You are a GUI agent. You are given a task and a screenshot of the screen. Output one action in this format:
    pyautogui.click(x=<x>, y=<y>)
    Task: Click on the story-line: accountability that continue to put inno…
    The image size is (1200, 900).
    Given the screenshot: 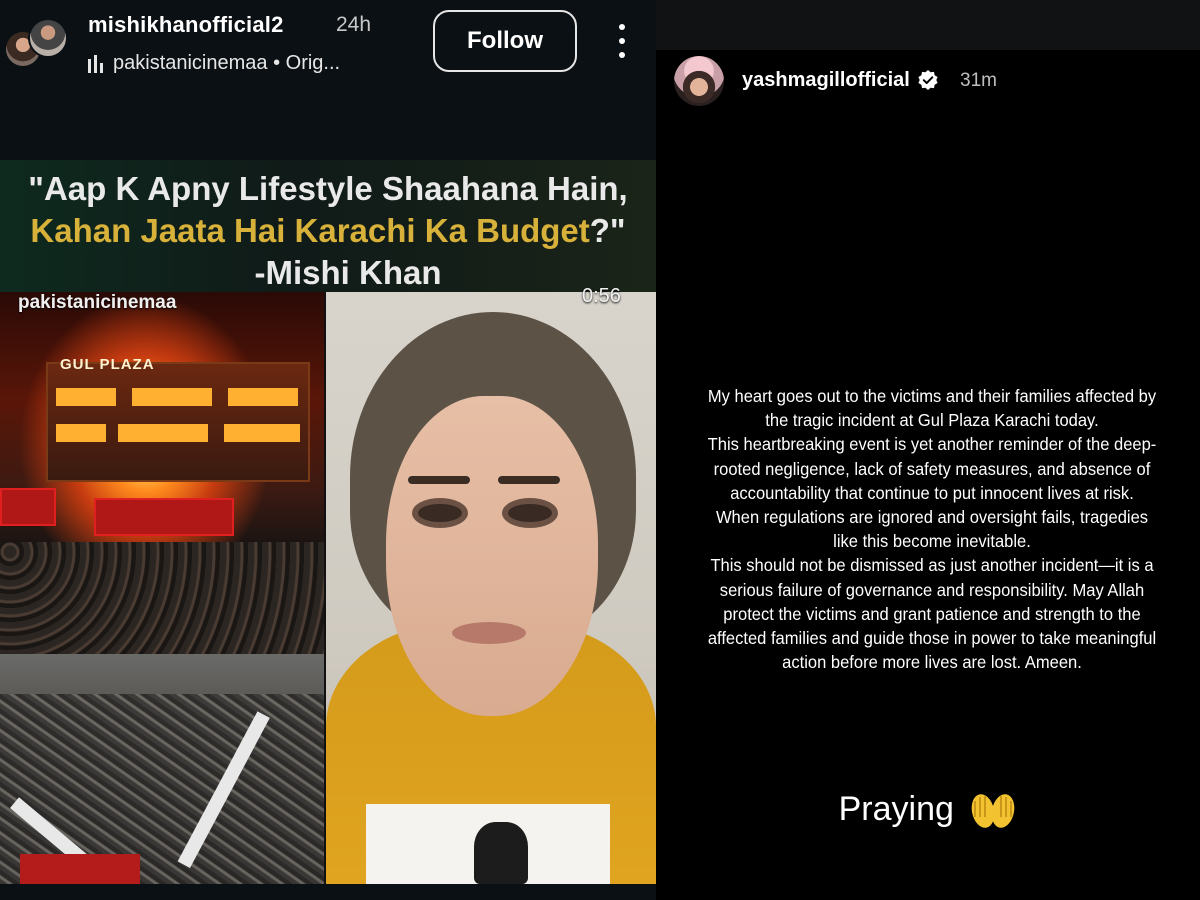 What is the action you would take?
    pyautogui.click(x=932, y=492)
    